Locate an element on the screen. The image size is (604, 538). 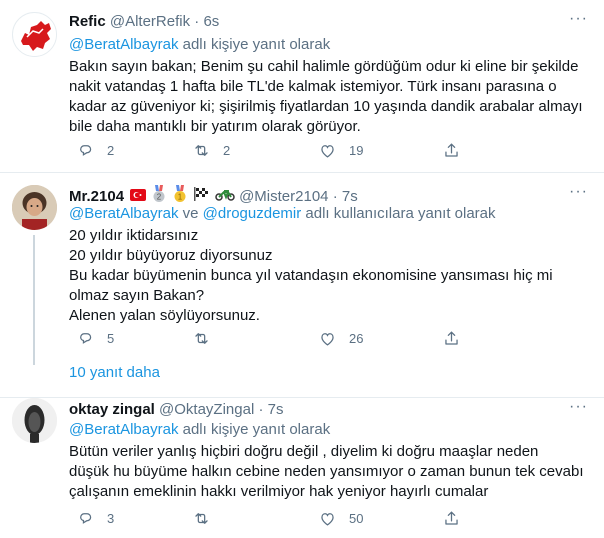
red-map-logo-icon is located at coordinates (34, 34).